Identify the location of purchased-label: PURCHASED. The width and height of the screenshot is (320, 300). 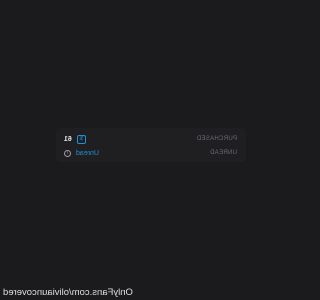
(216, 139).